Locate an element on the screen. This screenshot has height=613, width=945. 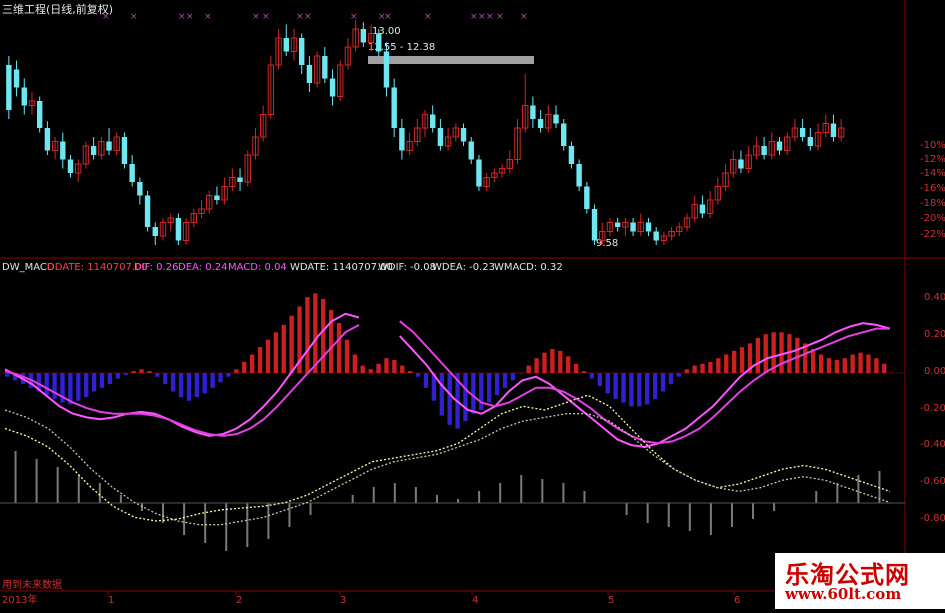
wdea-readout: WDEA: -0.23 is located at coordinates (463, 267).